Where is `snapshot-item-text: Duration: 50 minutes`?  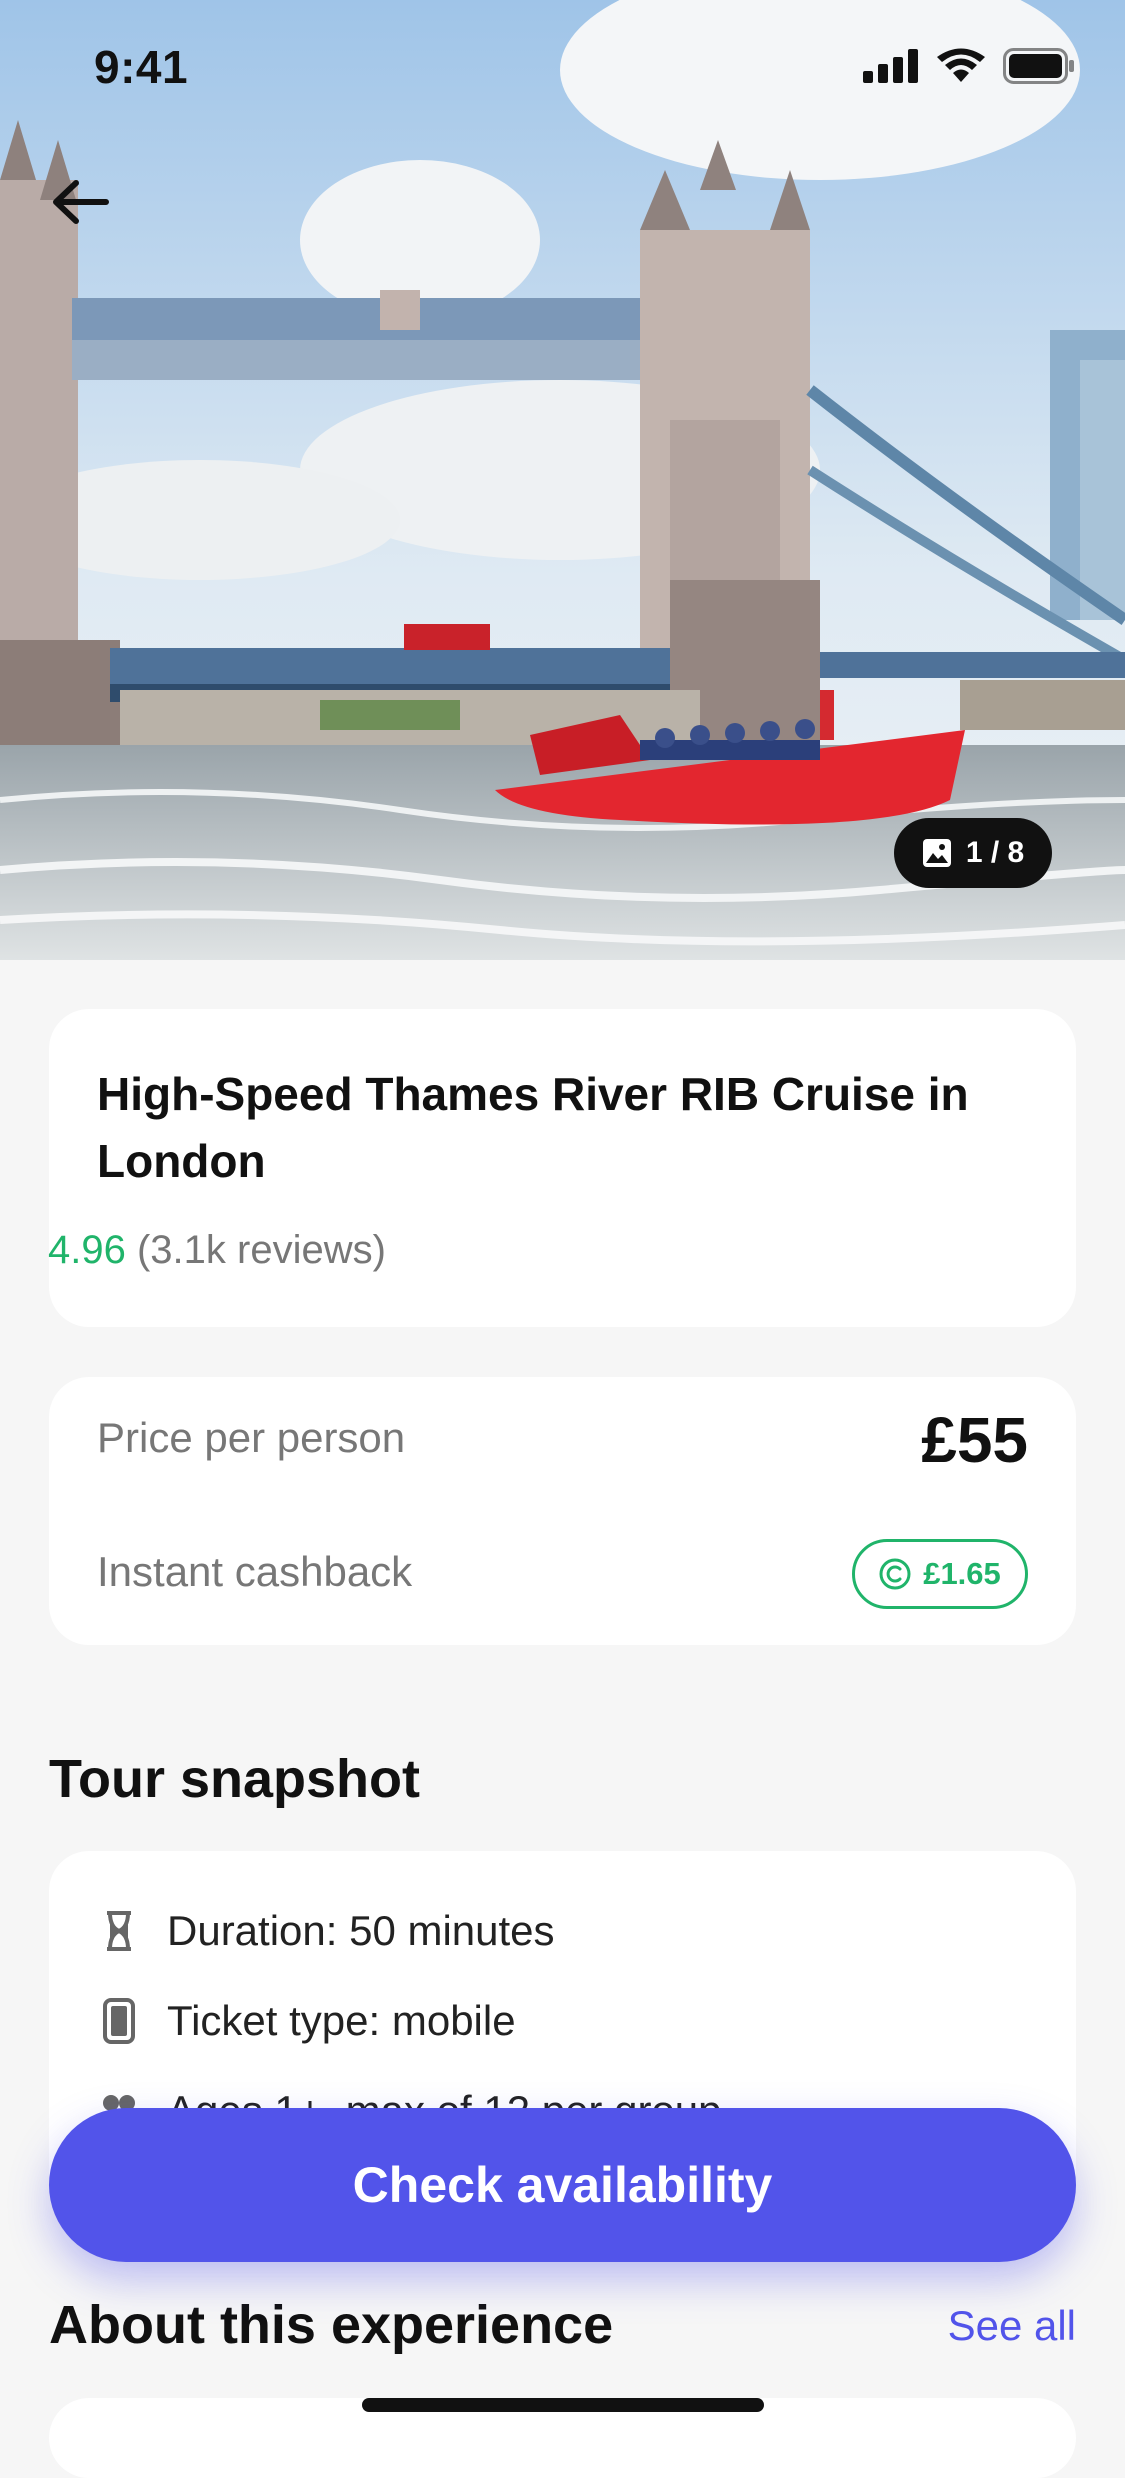
snapshot-item-text: Duration: 50 minutes is located at coordinates (361, 1930).